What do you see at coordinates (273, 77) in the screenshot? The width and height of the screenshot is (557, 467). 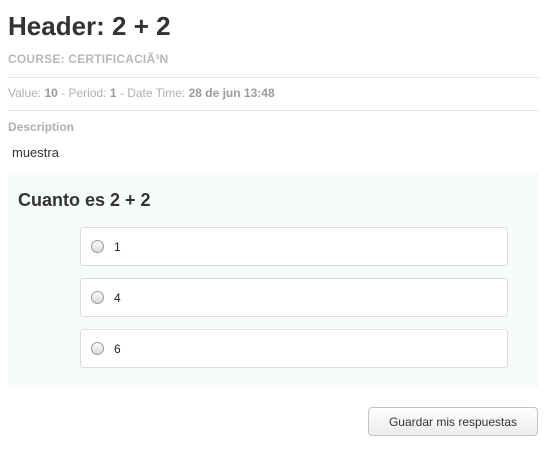 I see `divider-top` at bounding box center [273, 77].